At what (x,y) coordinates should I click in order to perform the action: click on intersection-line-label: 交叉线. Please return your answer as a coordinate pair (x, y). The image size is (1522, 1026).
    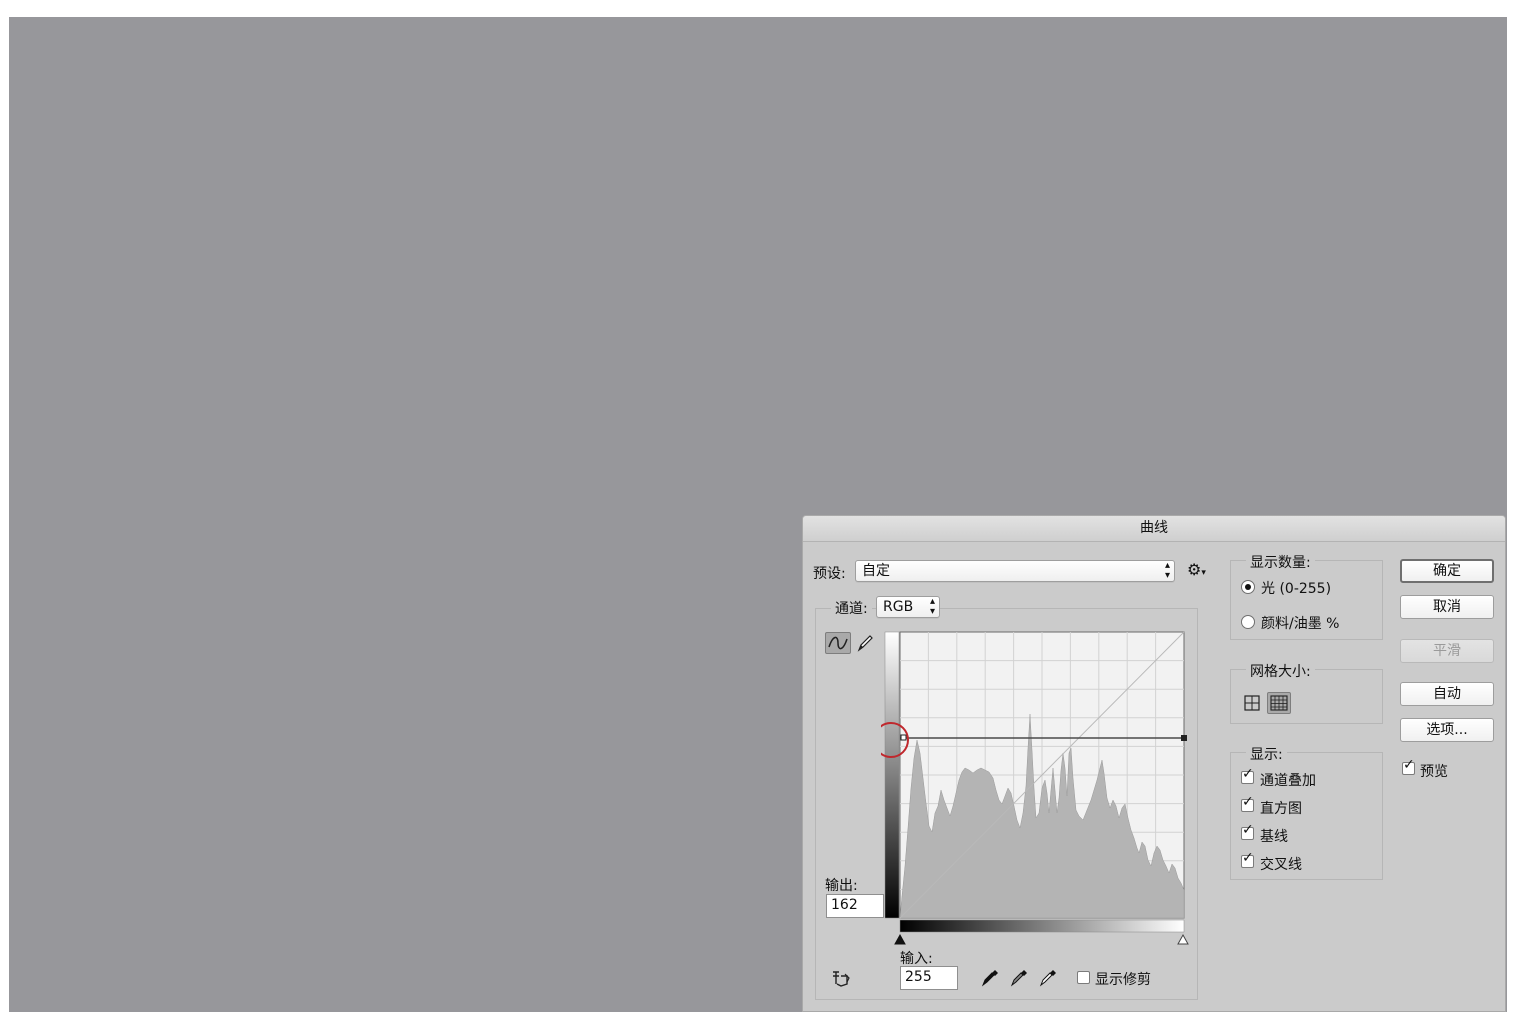
    Looking at the image, I should click on (1281, 865).